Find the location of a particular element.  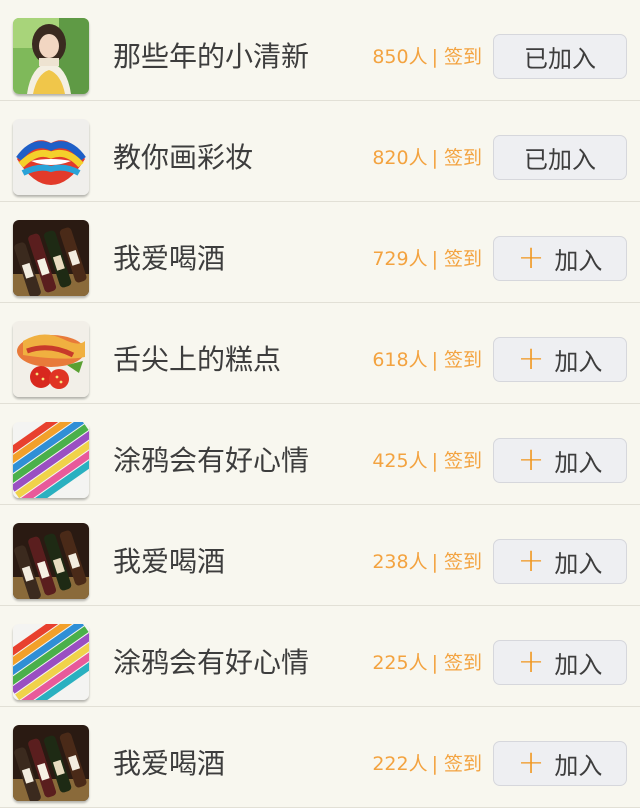

group-stats: 820人 | 签到 is located at coordinates (427, 158).